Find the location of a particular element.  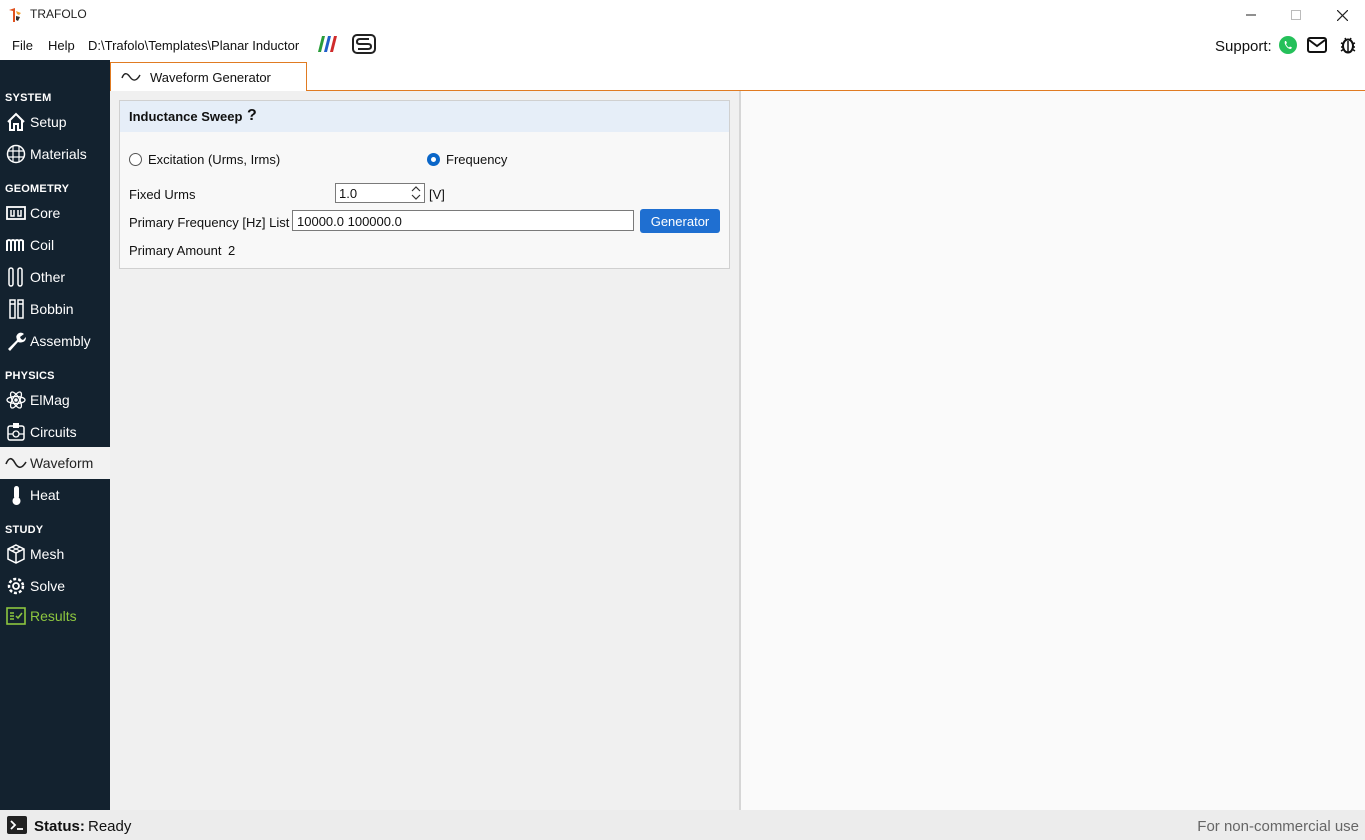

terminal-icon is located at coordinates (17, 825).